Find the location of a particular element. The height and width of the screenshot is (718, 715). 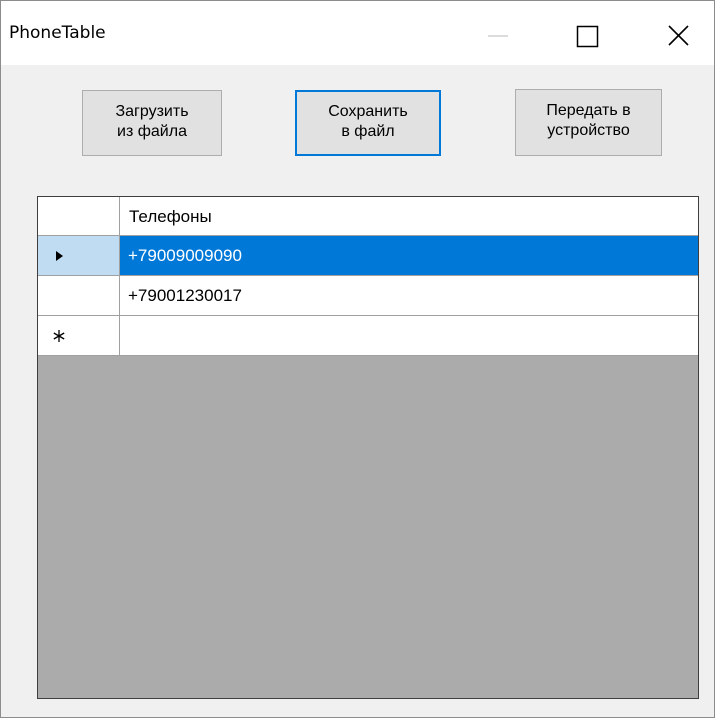

save-to-file-button: Сохранить в файл is located at coordinates (368, 123).